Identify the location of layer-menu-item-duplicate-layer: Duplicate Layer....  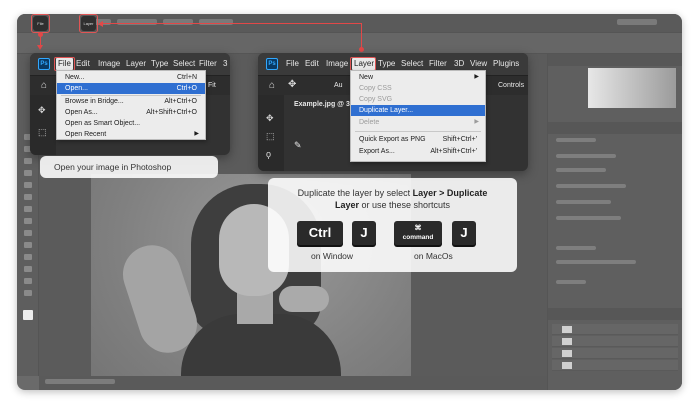
(418, 110).